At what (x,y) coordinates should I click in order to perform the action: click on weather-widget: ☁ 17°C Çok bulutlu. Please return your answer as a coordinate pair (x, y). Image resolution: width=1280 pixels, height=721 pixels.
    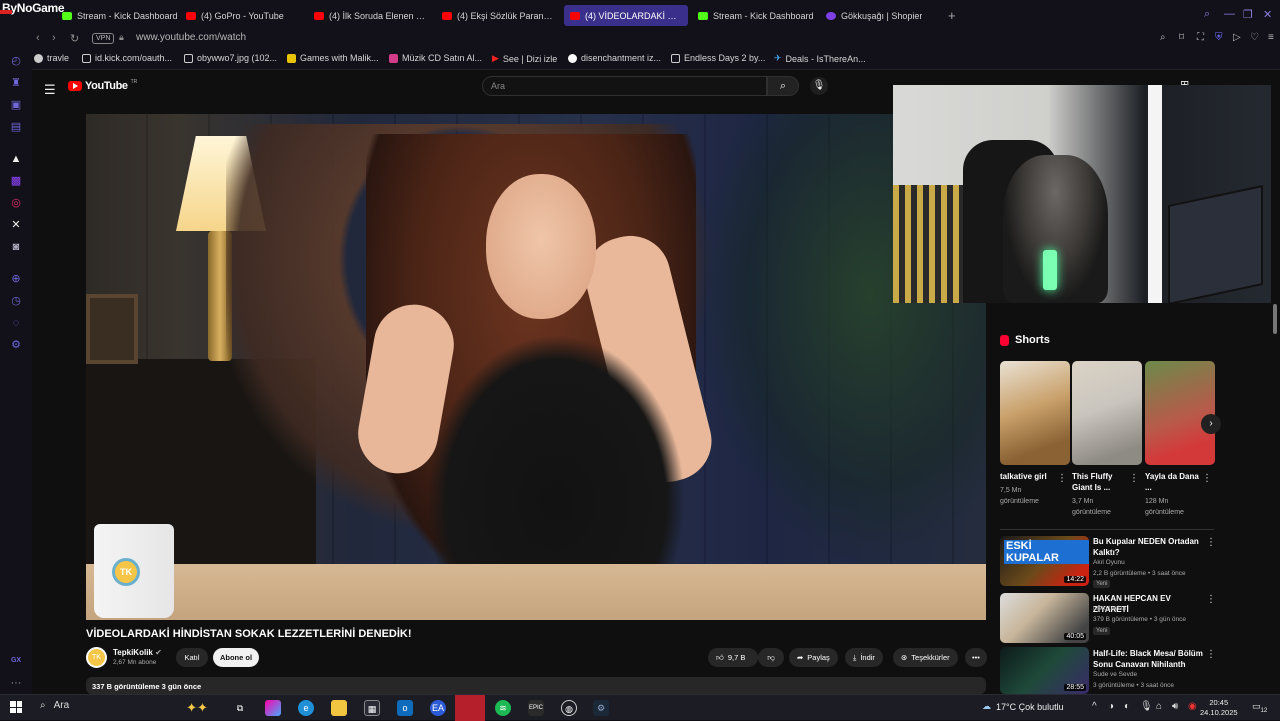
    Looking at the image, I should click on (1023, 706).